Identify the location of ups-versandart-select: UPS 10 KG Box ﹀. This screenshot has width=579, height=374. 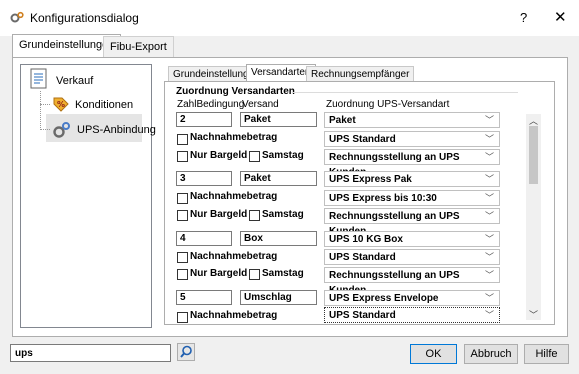
(412, 239).